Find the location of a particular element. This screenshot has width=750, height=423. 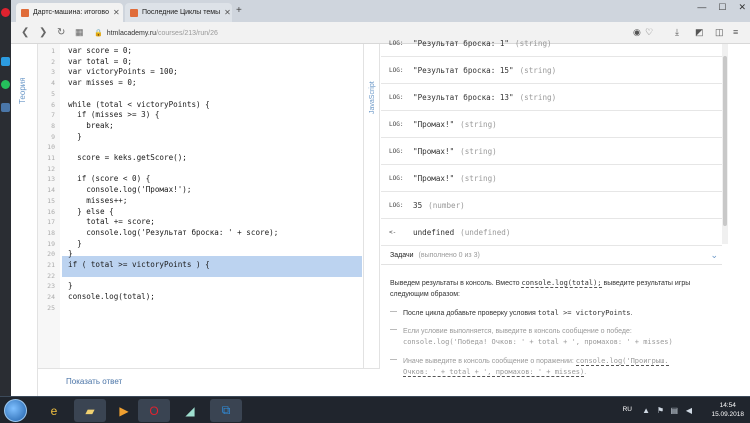

flag-icon: ⚑ is located at coordinates (660, 410).